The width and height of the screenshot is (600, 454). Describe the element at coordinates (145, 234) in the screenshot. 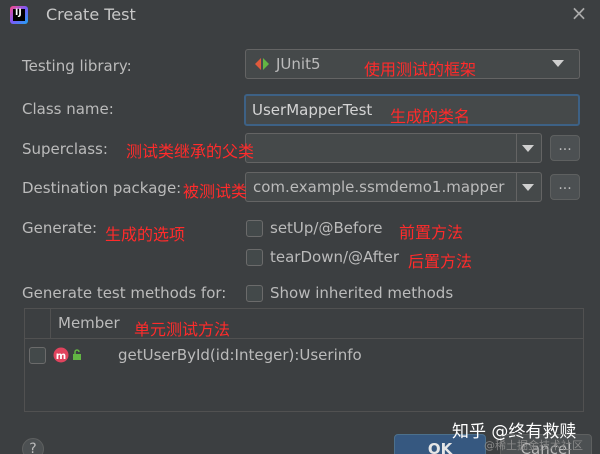

I see `annotation-generate: 生成的选项` at that location.